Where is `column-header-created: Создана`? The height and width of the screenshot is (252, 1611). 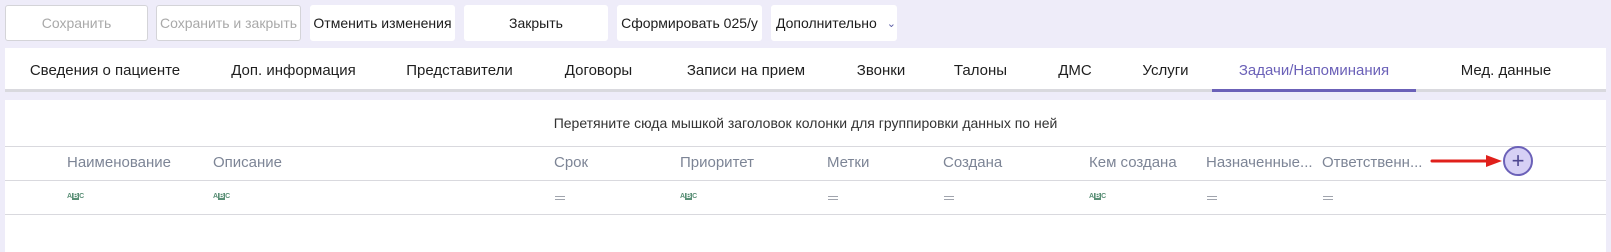 column-header-created: Создана is located at coordinates (1008, 163).